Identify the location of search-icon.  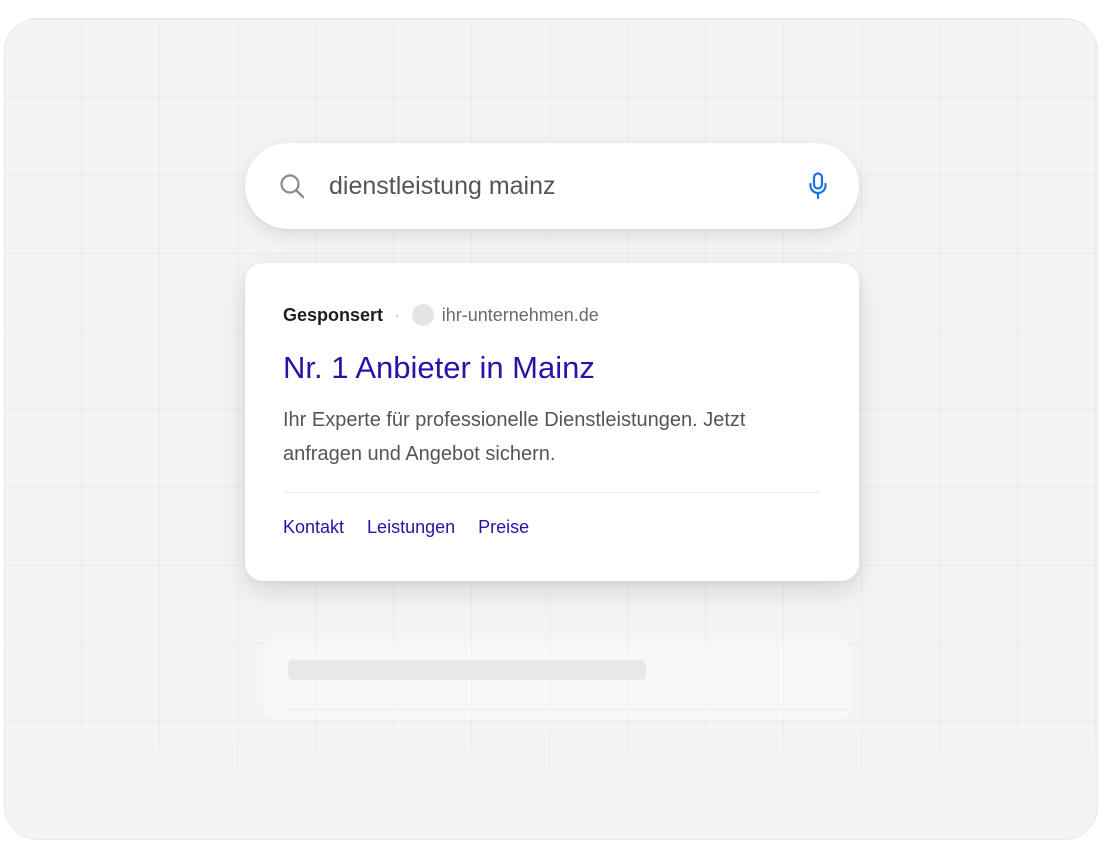
(292, 186).